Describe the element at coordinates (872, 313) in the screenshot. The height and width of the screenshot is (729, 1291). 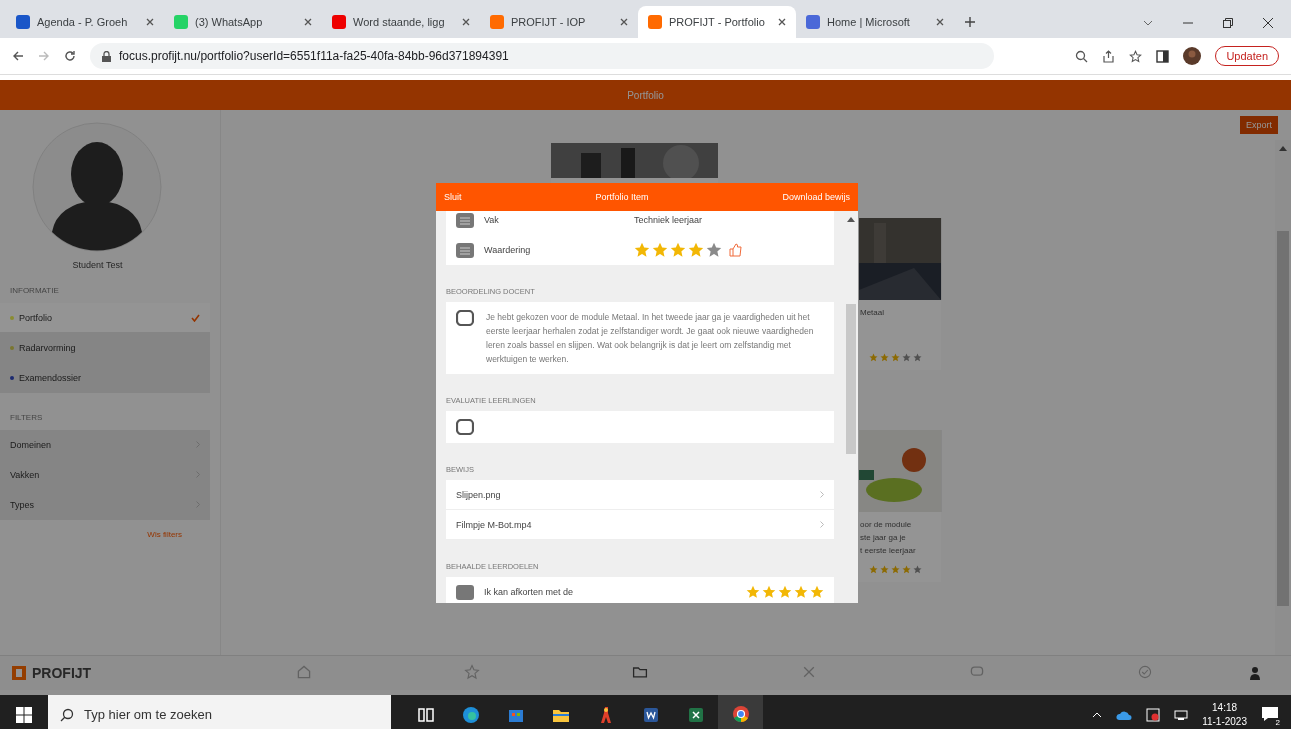
I see `card-text: Metaal` at that location.